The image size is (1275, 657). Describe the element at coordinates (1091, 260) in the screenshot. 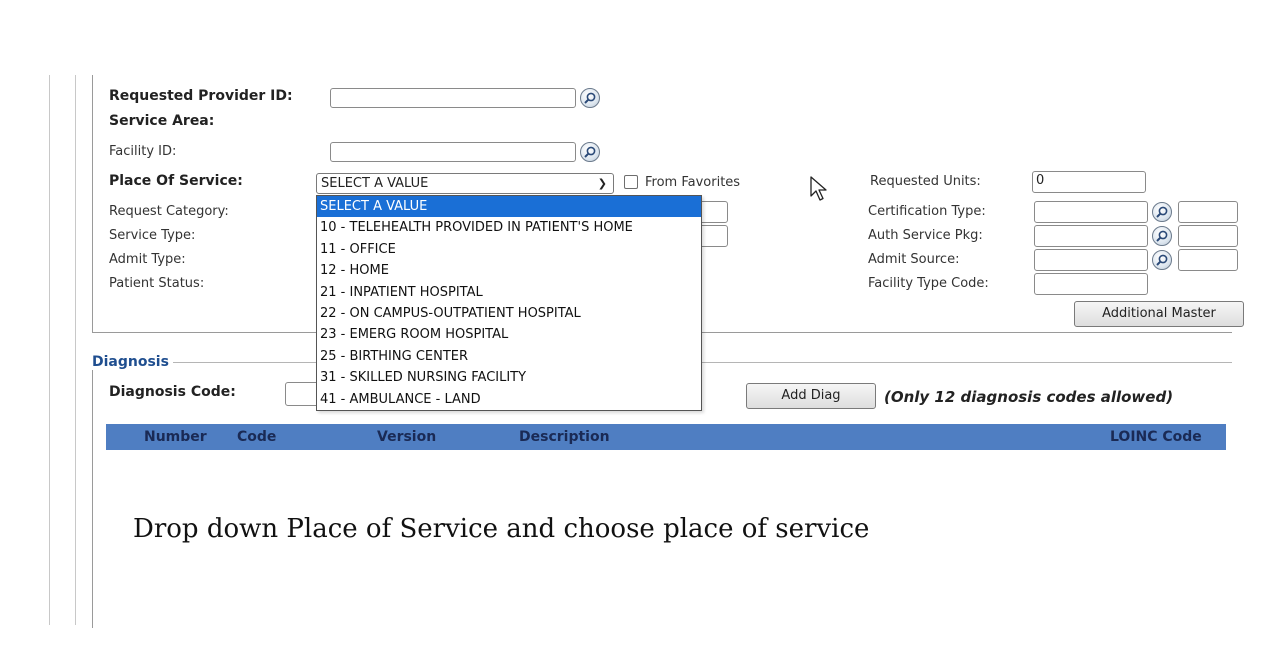

I see `admit-source-input` at that location.